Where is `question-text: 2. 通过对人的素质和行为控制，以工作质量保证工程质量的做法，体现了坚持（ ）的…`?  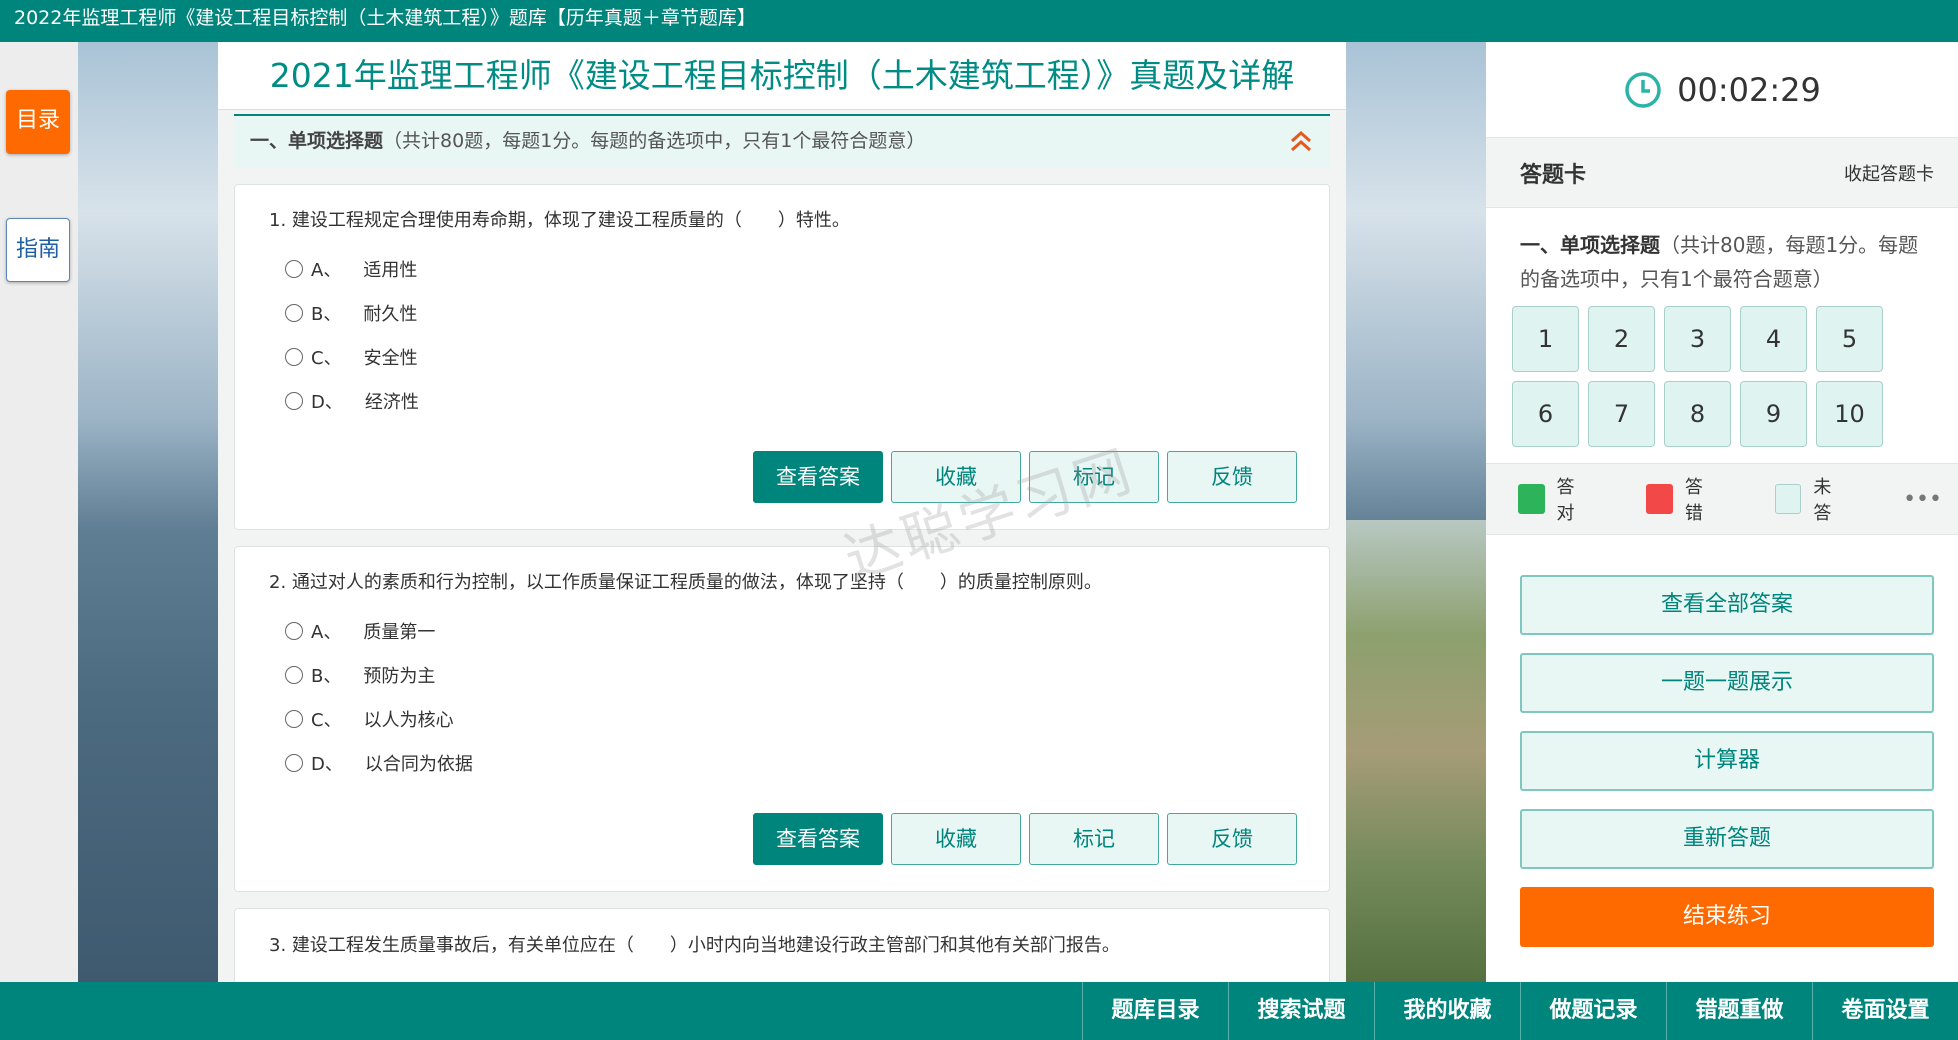
question-text: 2. 通过对人的素质和行为控制，以工作质量保证工程质量的做法，体现了坚持（ ）的… is located at coordinates (685, 582).